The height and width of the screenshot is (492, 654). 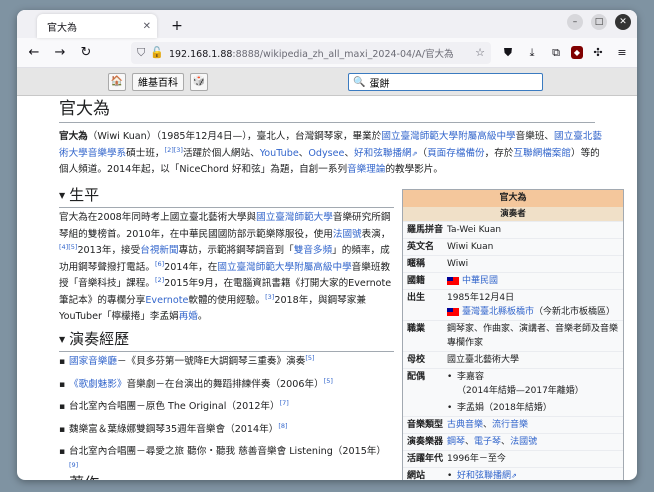 I want to click on row-key: 母校, so click(x=416, y=360).